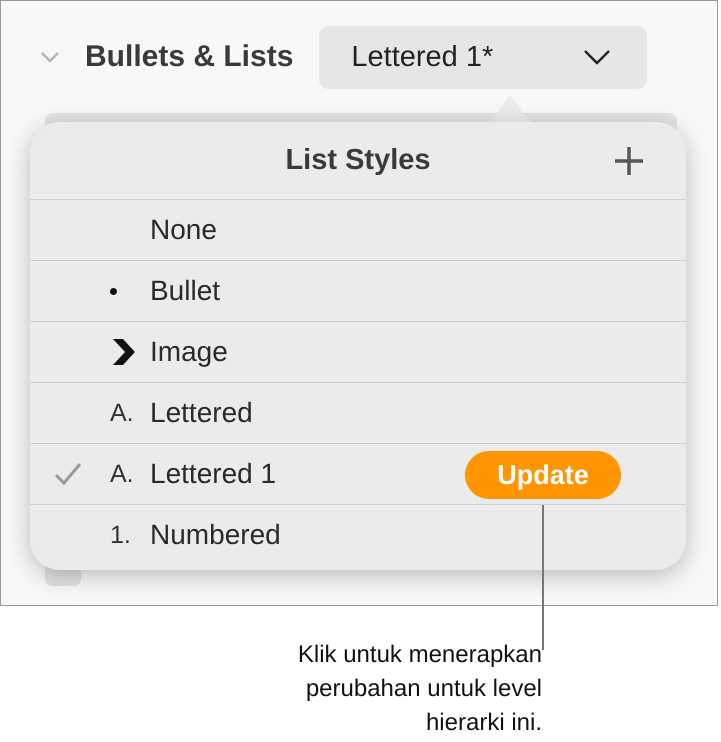  I want to click on bullet-icon, so click(113, 291).